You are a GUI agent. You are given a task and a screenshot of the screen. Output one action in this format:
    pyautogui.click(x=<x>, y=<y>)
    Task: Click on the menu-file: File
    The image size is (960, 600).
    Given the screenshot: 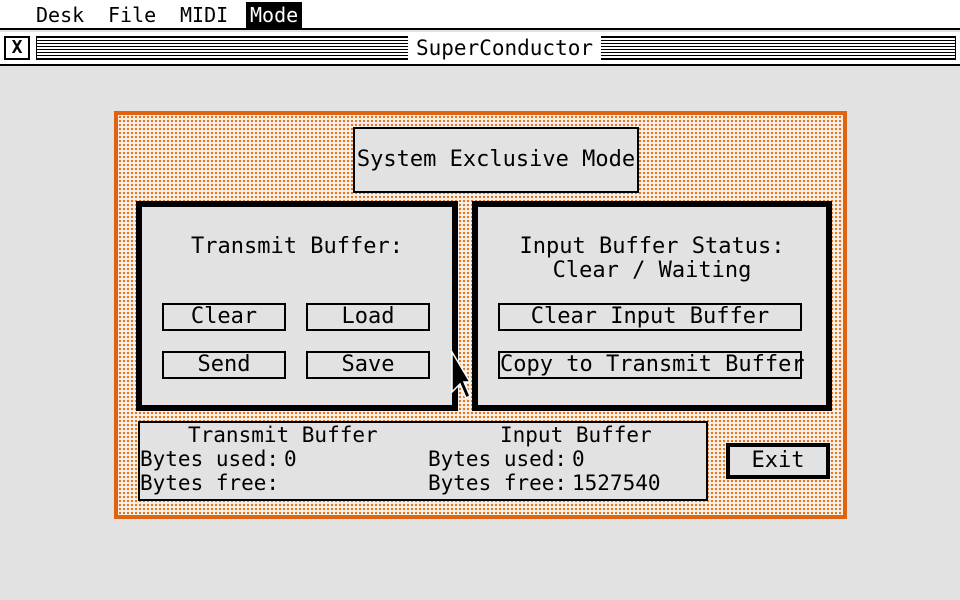 What is the action you would take?
    pyautogui.click(x=132, y=15)
    